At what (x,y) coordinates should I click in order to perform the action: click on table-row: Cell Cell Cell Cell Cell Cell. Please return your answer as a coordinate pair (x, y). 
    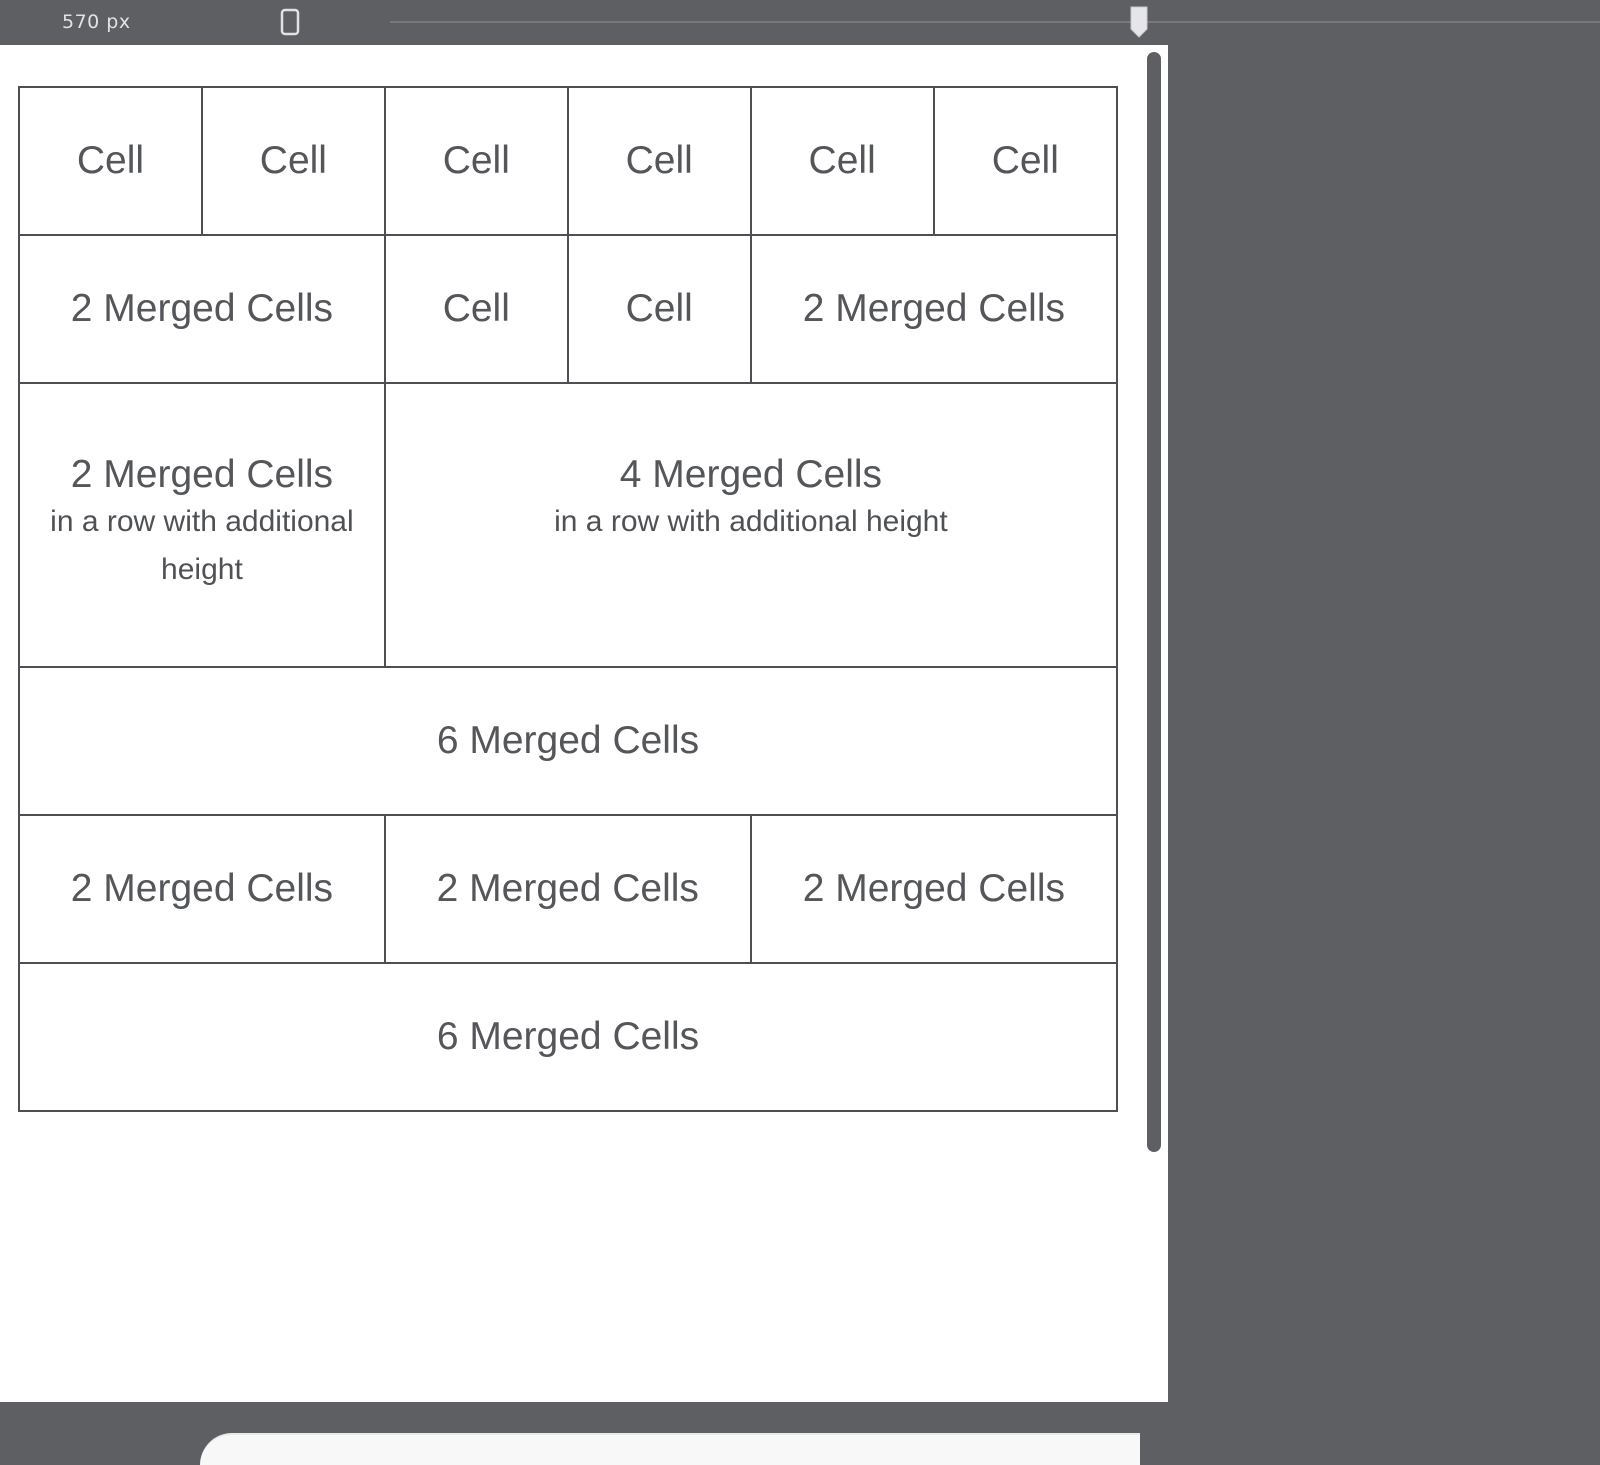
    Looking at the image, I should click on (568, 161).